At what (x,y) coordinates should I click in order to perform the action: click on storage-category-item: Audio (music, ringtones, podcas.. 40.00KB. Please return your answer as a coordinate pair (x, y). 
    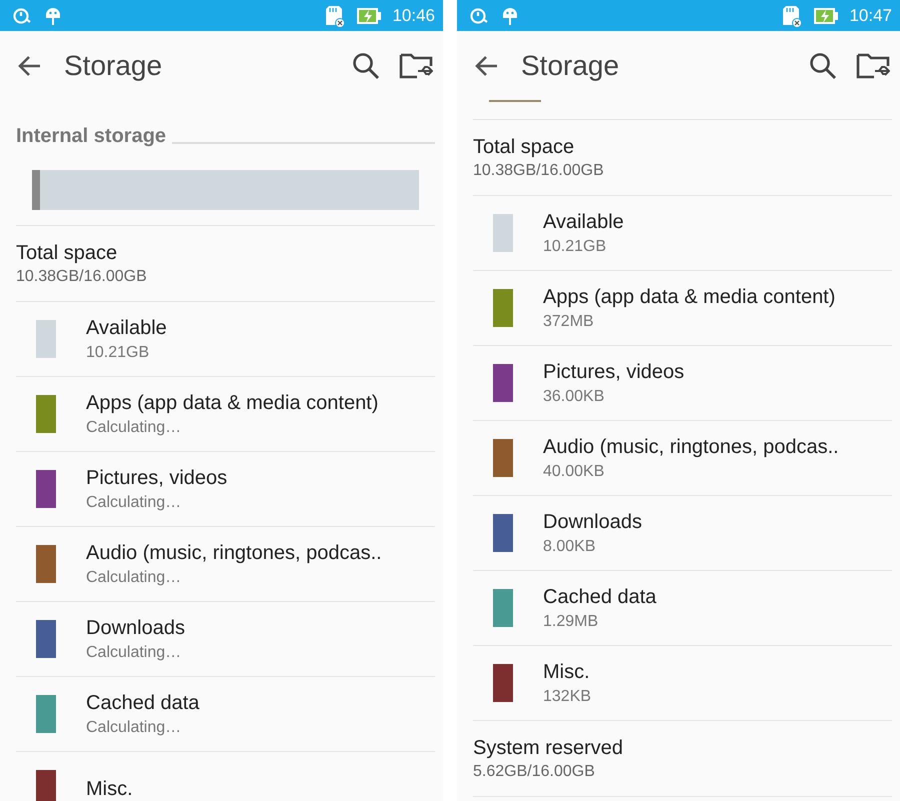
    Looking at the image, I should click on (682, 458).